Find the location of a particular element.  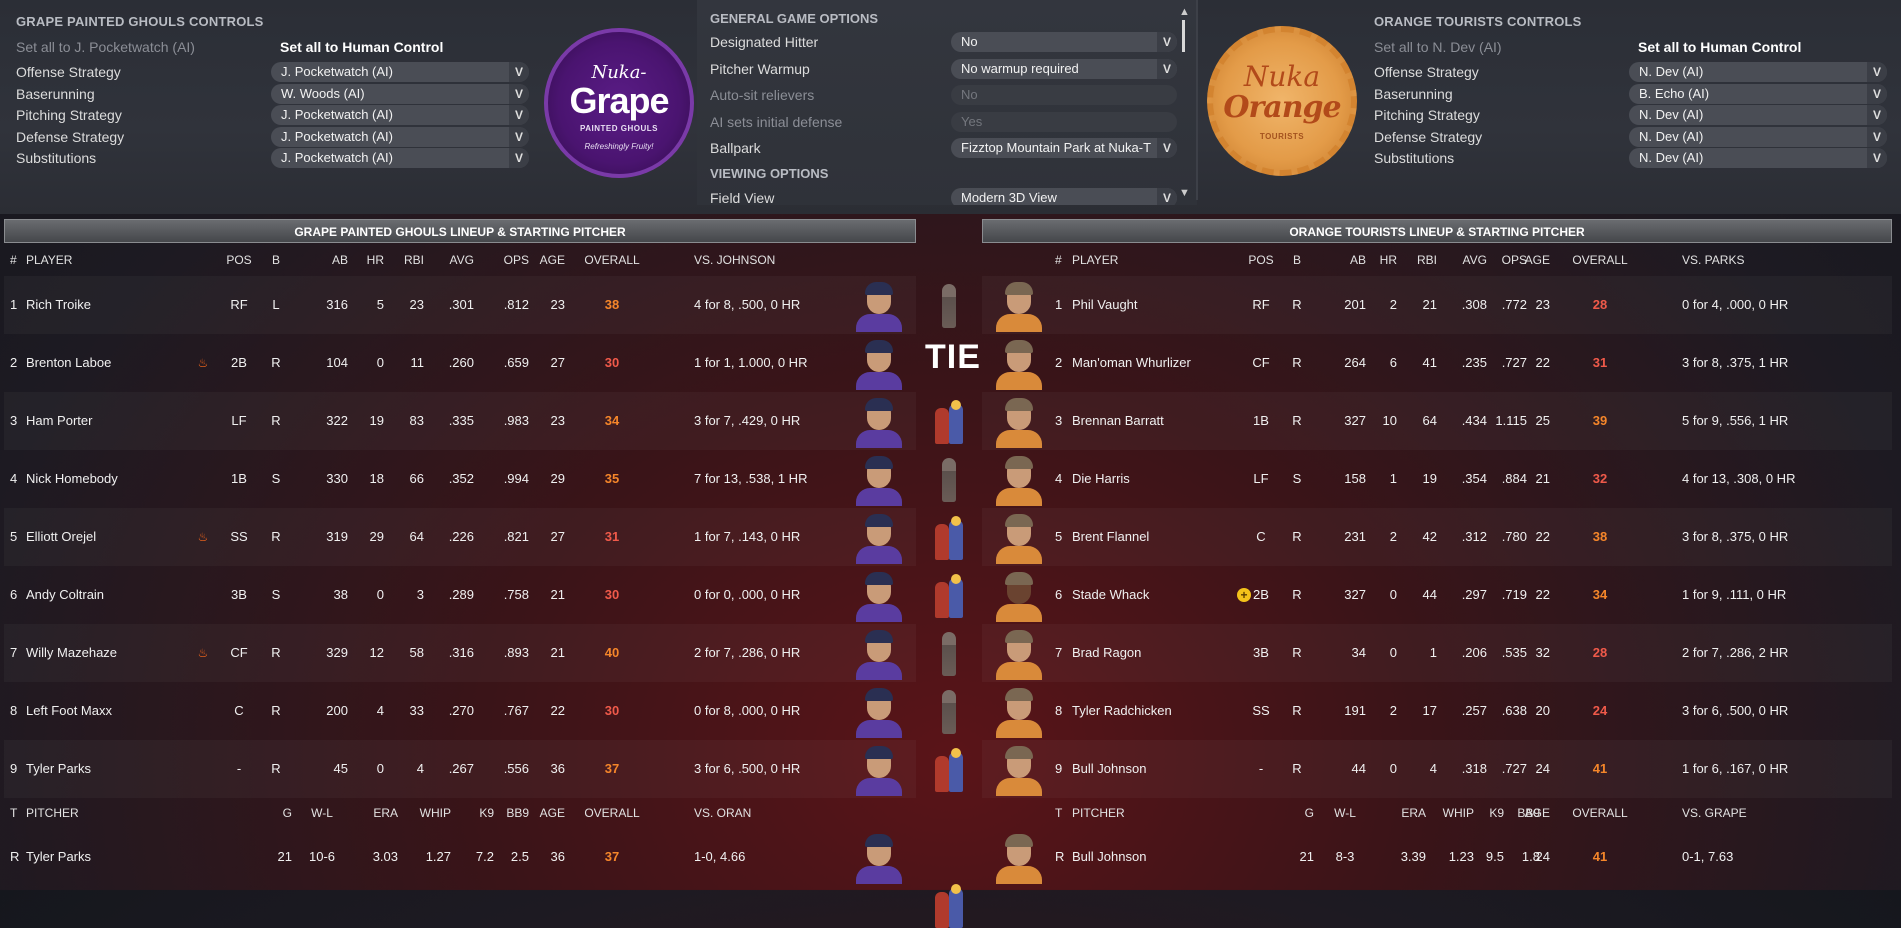

player-pos: RF is located at coordinates (239, 304).